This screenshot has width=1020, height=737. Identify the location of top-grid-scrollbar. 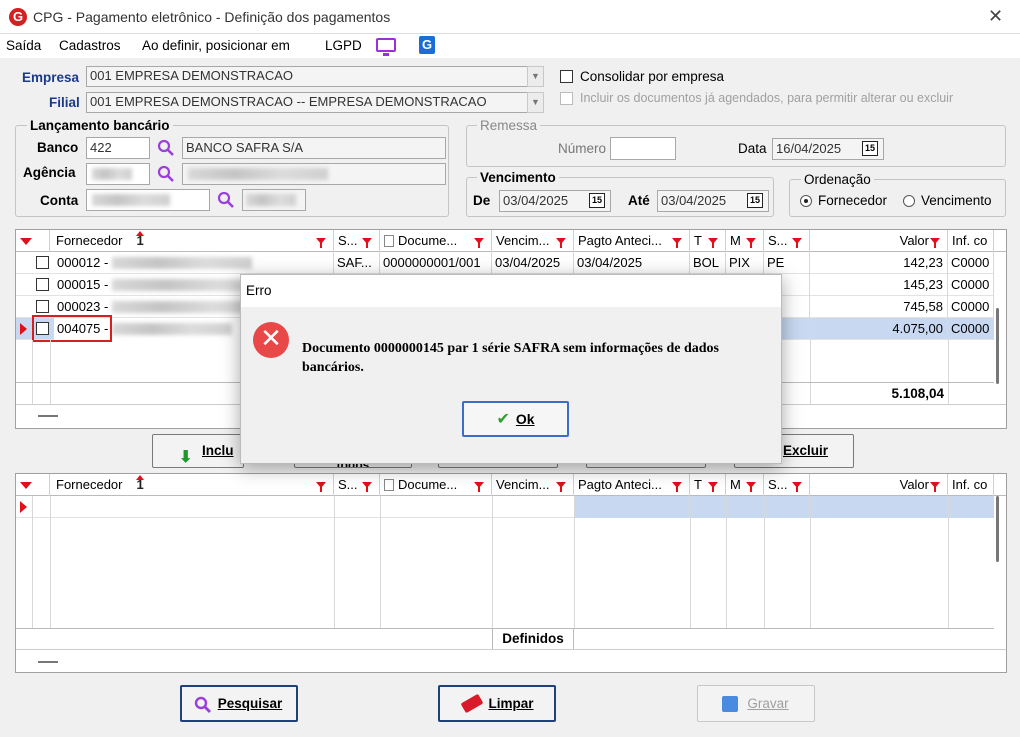
(997, 346).